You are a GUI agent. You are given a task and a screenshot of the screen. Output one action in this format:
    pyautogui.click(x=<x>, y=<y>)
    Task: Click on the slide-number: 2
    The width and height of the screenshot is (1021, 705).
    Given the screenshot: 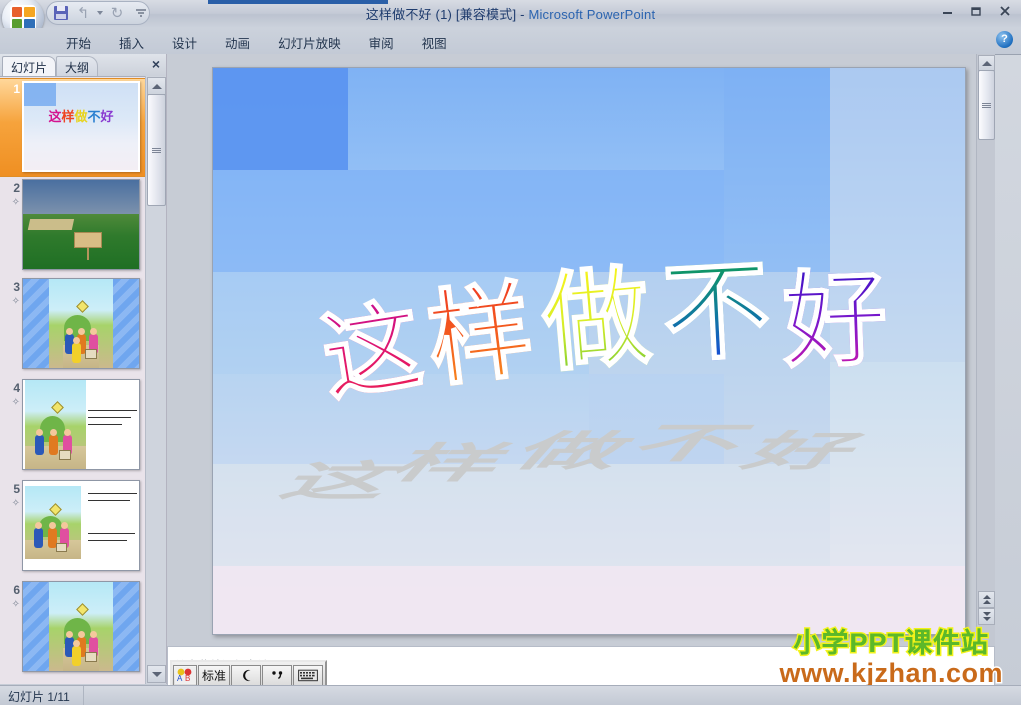 What is the action you would take?
    pyautogui.click(x=16, y=188)
    